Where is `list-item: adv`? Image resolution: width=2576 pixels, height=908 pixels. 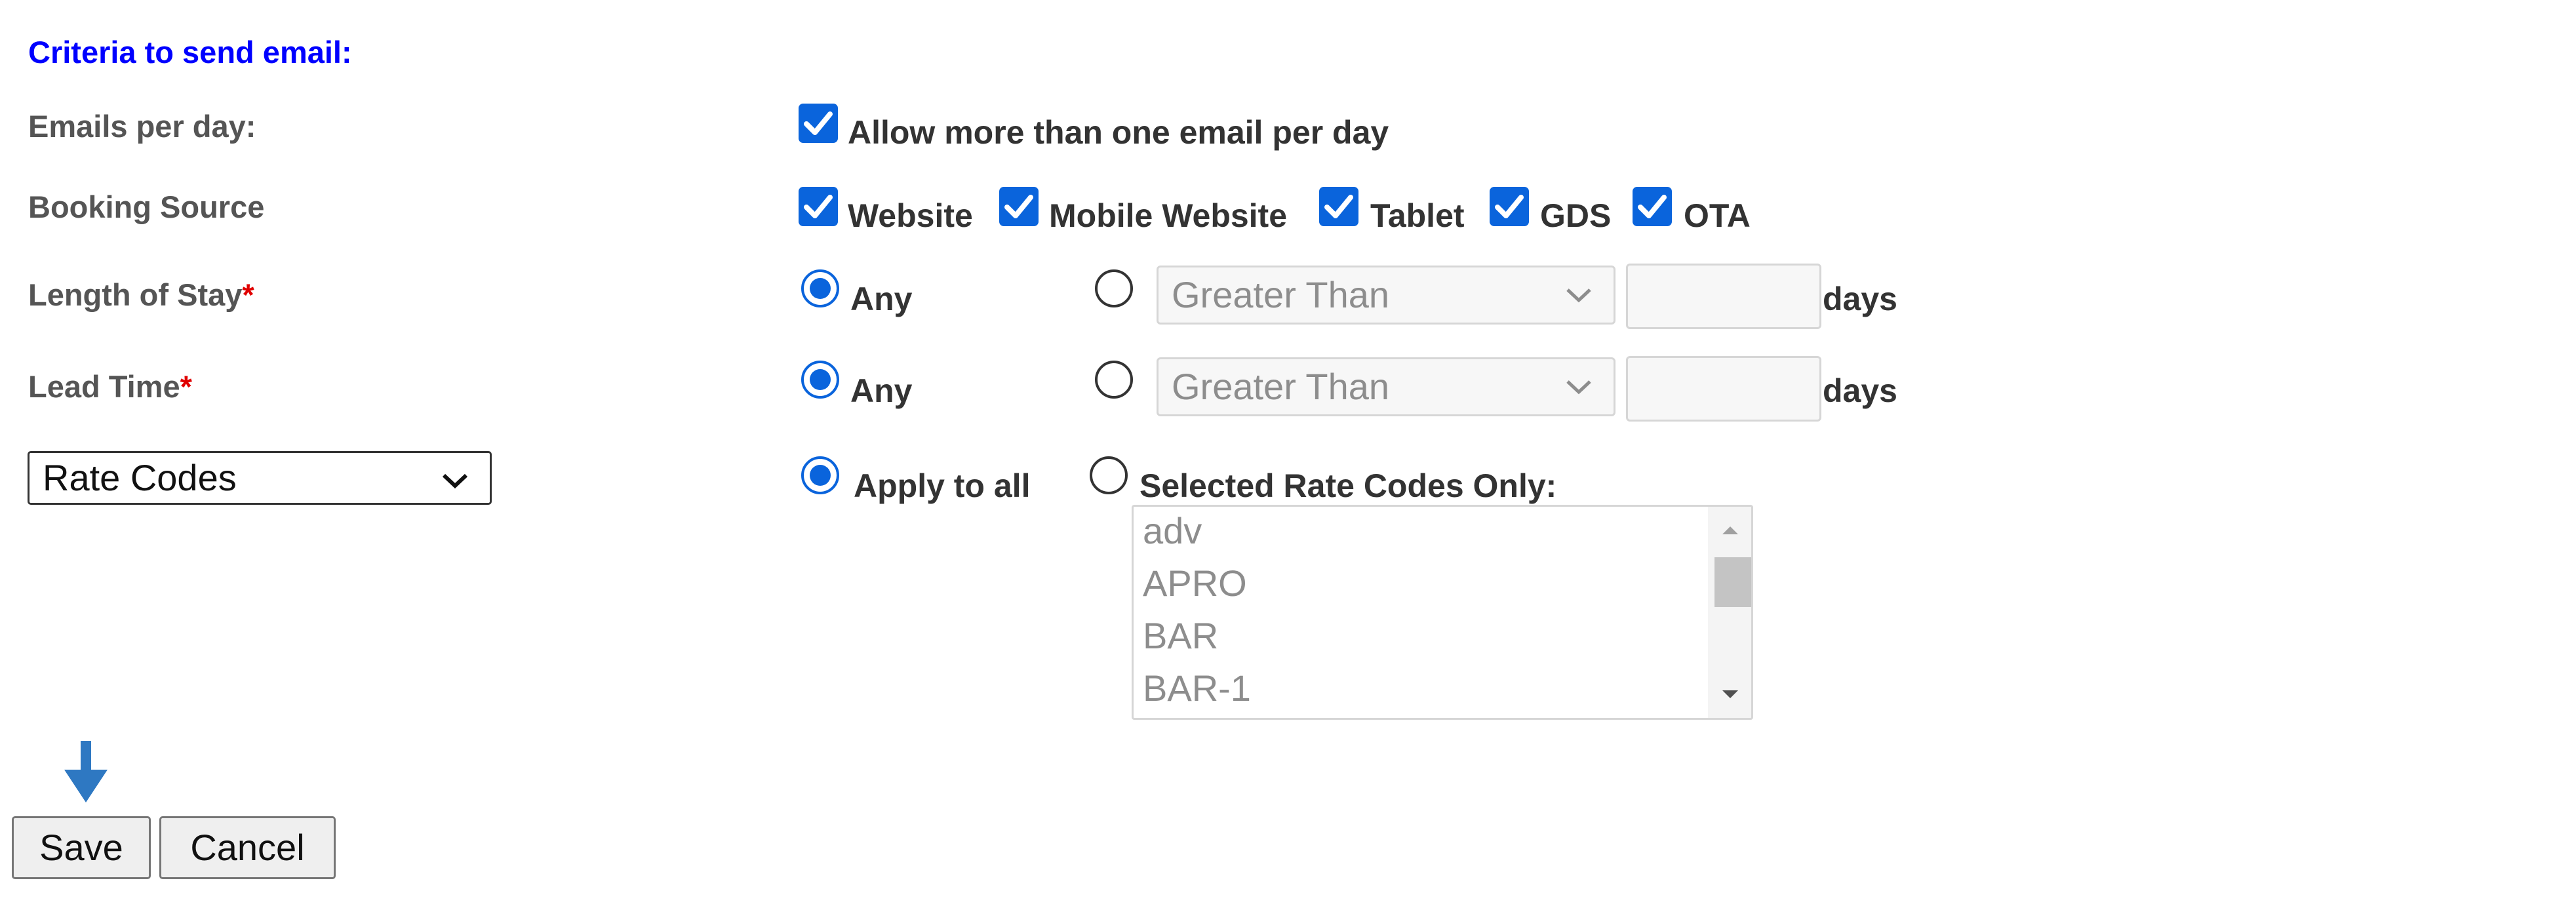
list-item: adv is located at coordinates (1172, 532).